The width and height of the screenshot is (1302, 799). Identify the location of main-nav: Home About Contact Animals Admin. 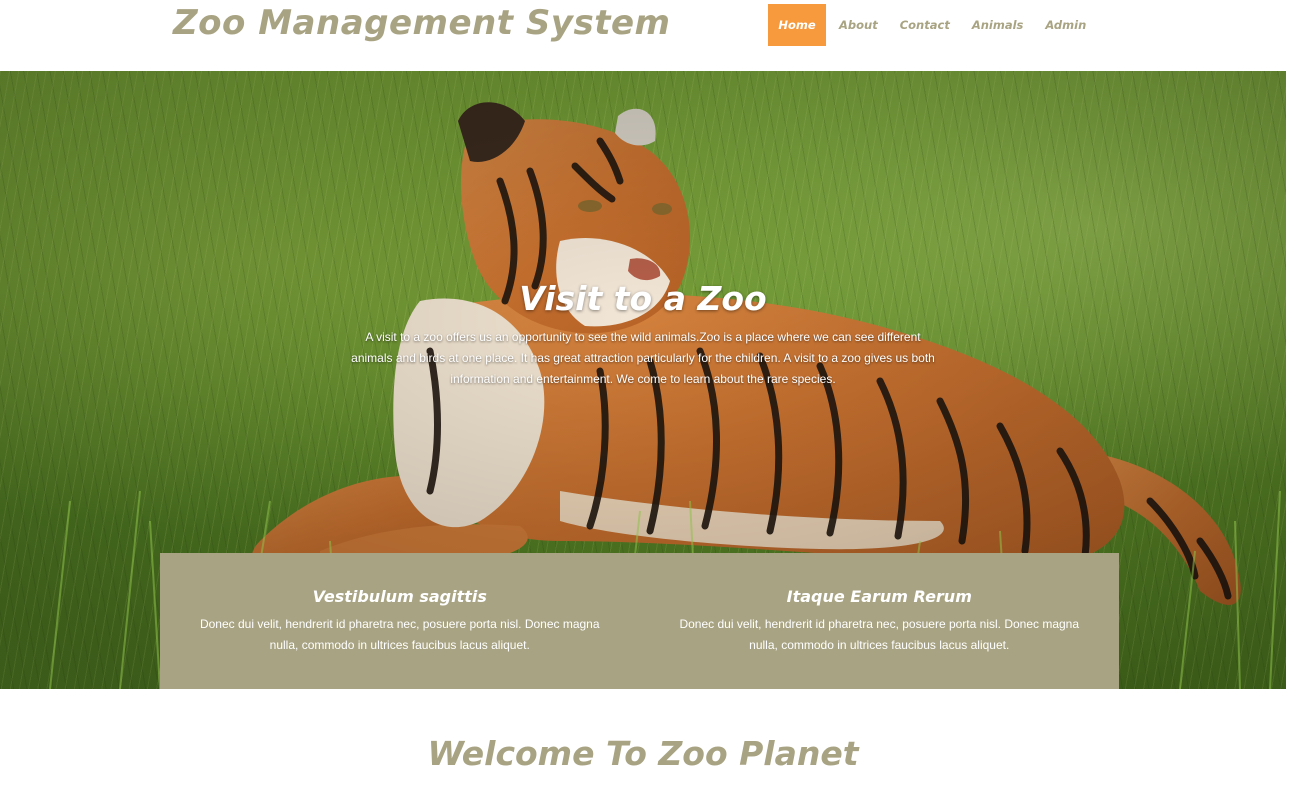
(932, 25).